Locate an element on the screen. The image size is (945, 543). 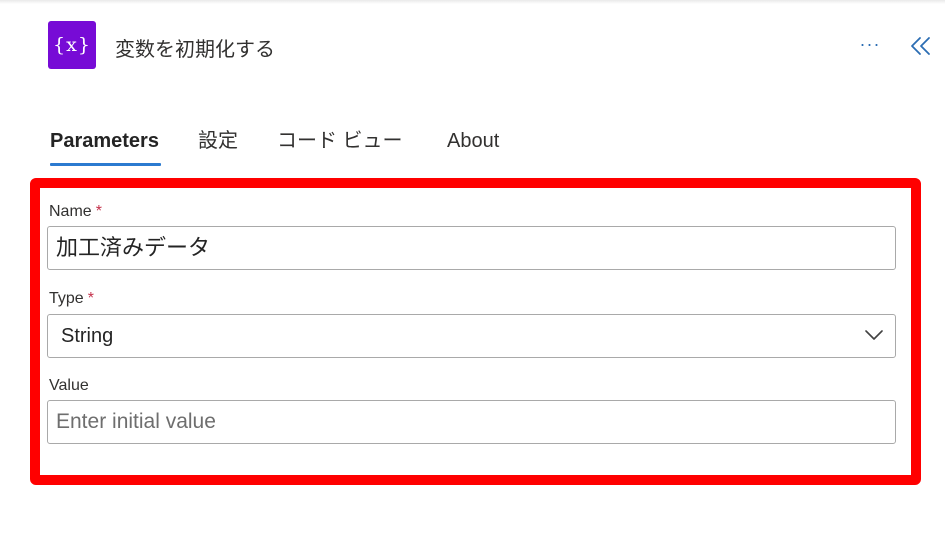
type-label: Type * is located at coordinates (71, 299).